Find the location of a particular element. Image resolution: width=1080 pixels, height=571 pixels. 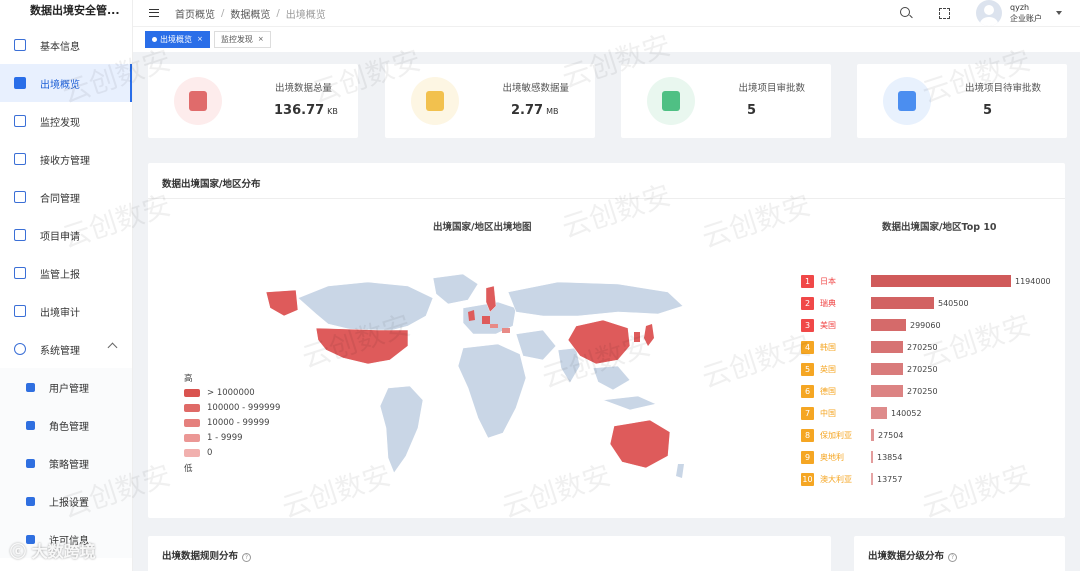

breadcrumb-item: 数据概览 is located at coordinates (250, 13).